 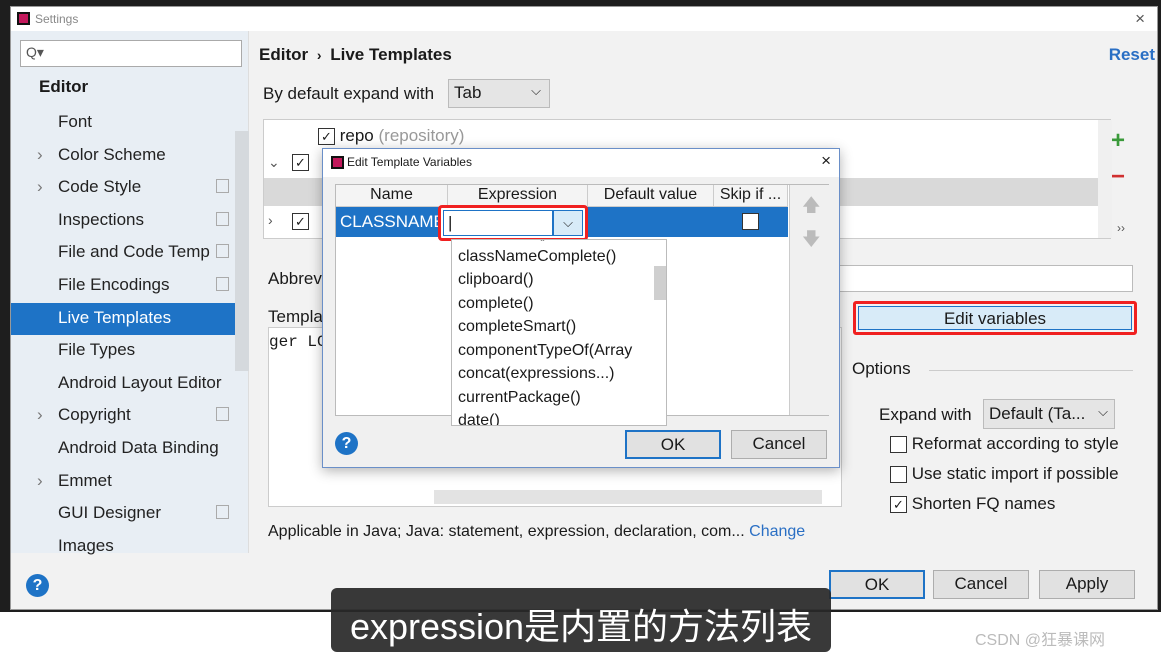 What do you see at coordinates (138, 447) in the screenshot?
I see `sidebar-item-label: Android Data Binding` at bounding box center [138, 447].